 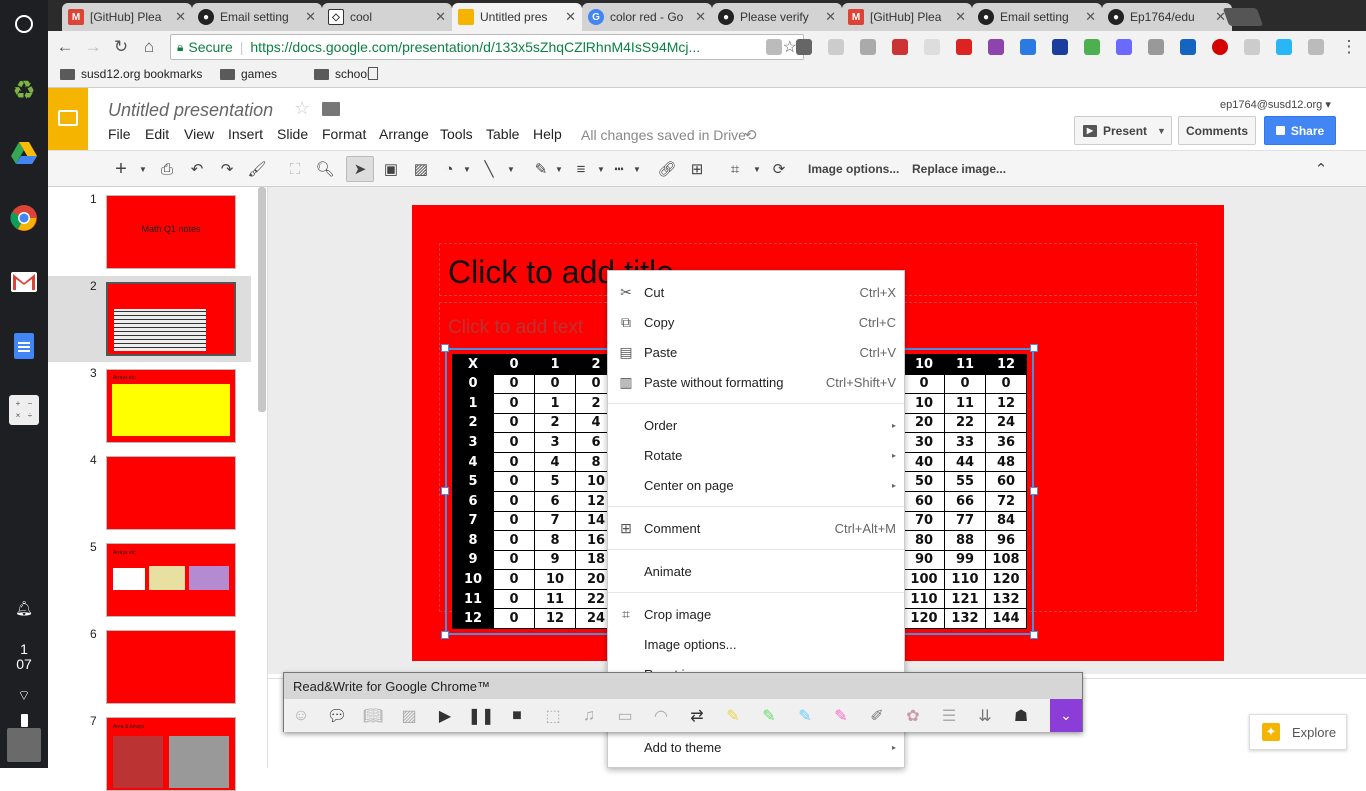 What do you see at coordinates (24, 218) in the screenshot?
I see `chrome-icon` at bounding box center [24, 218].